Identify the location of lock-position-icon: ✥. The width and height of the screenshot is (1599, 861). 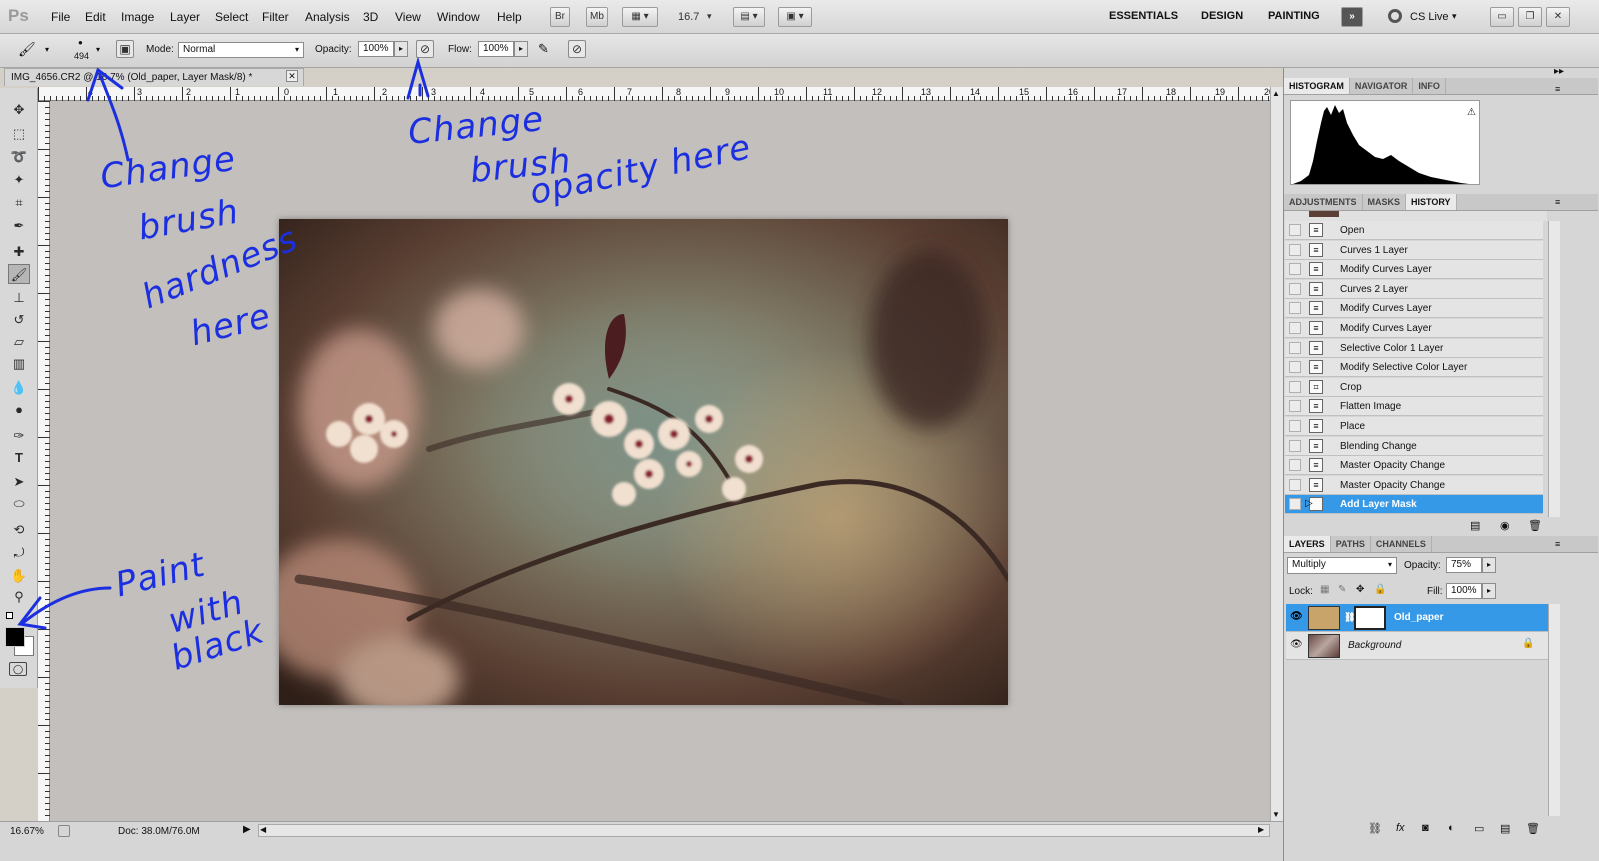
(1360, 589).